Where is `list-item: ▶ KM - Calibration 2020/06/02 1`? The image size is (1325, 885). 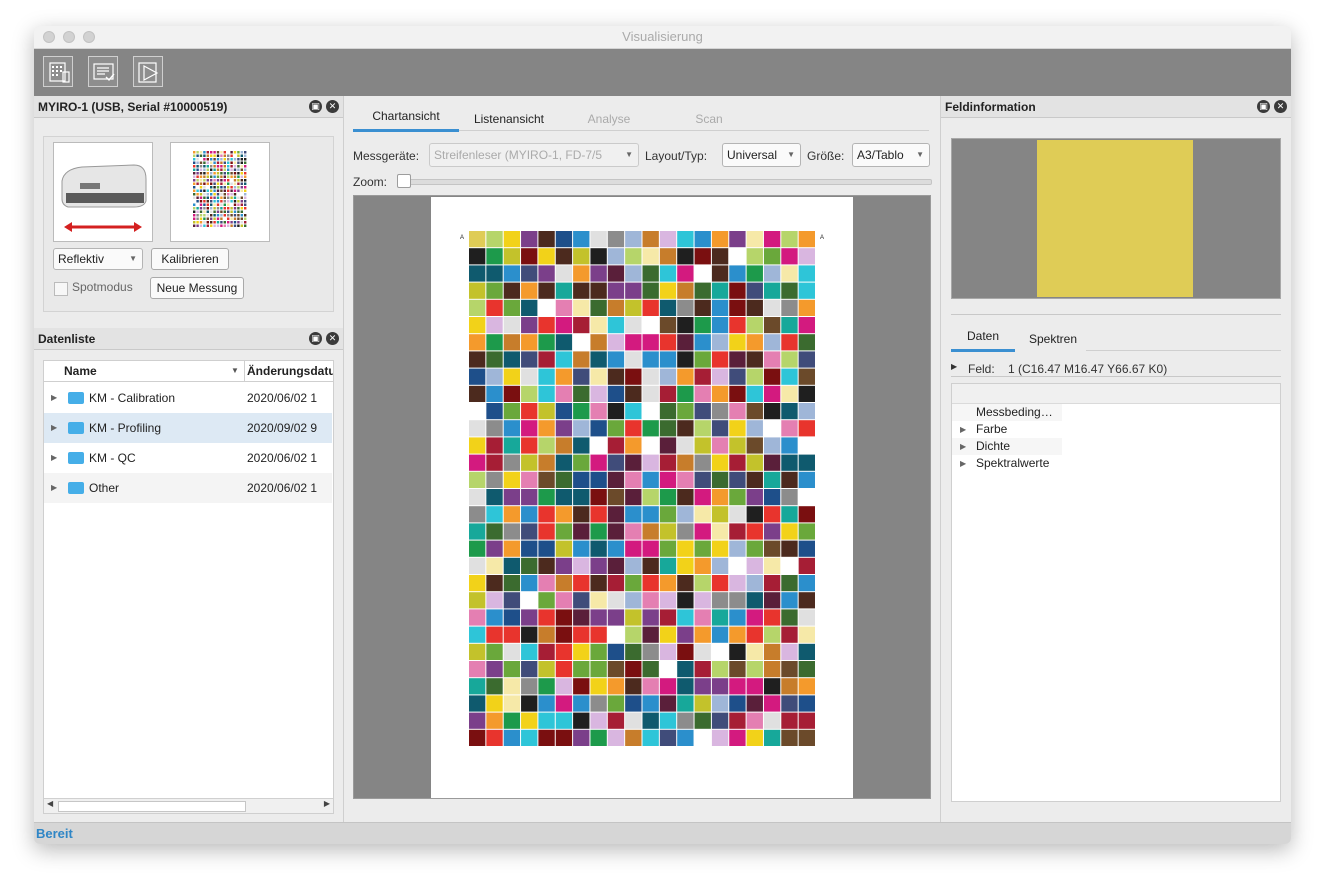
list-item: ▶ KM - Calibration 2020/06/02 1 is located at coordinates (188, 398).